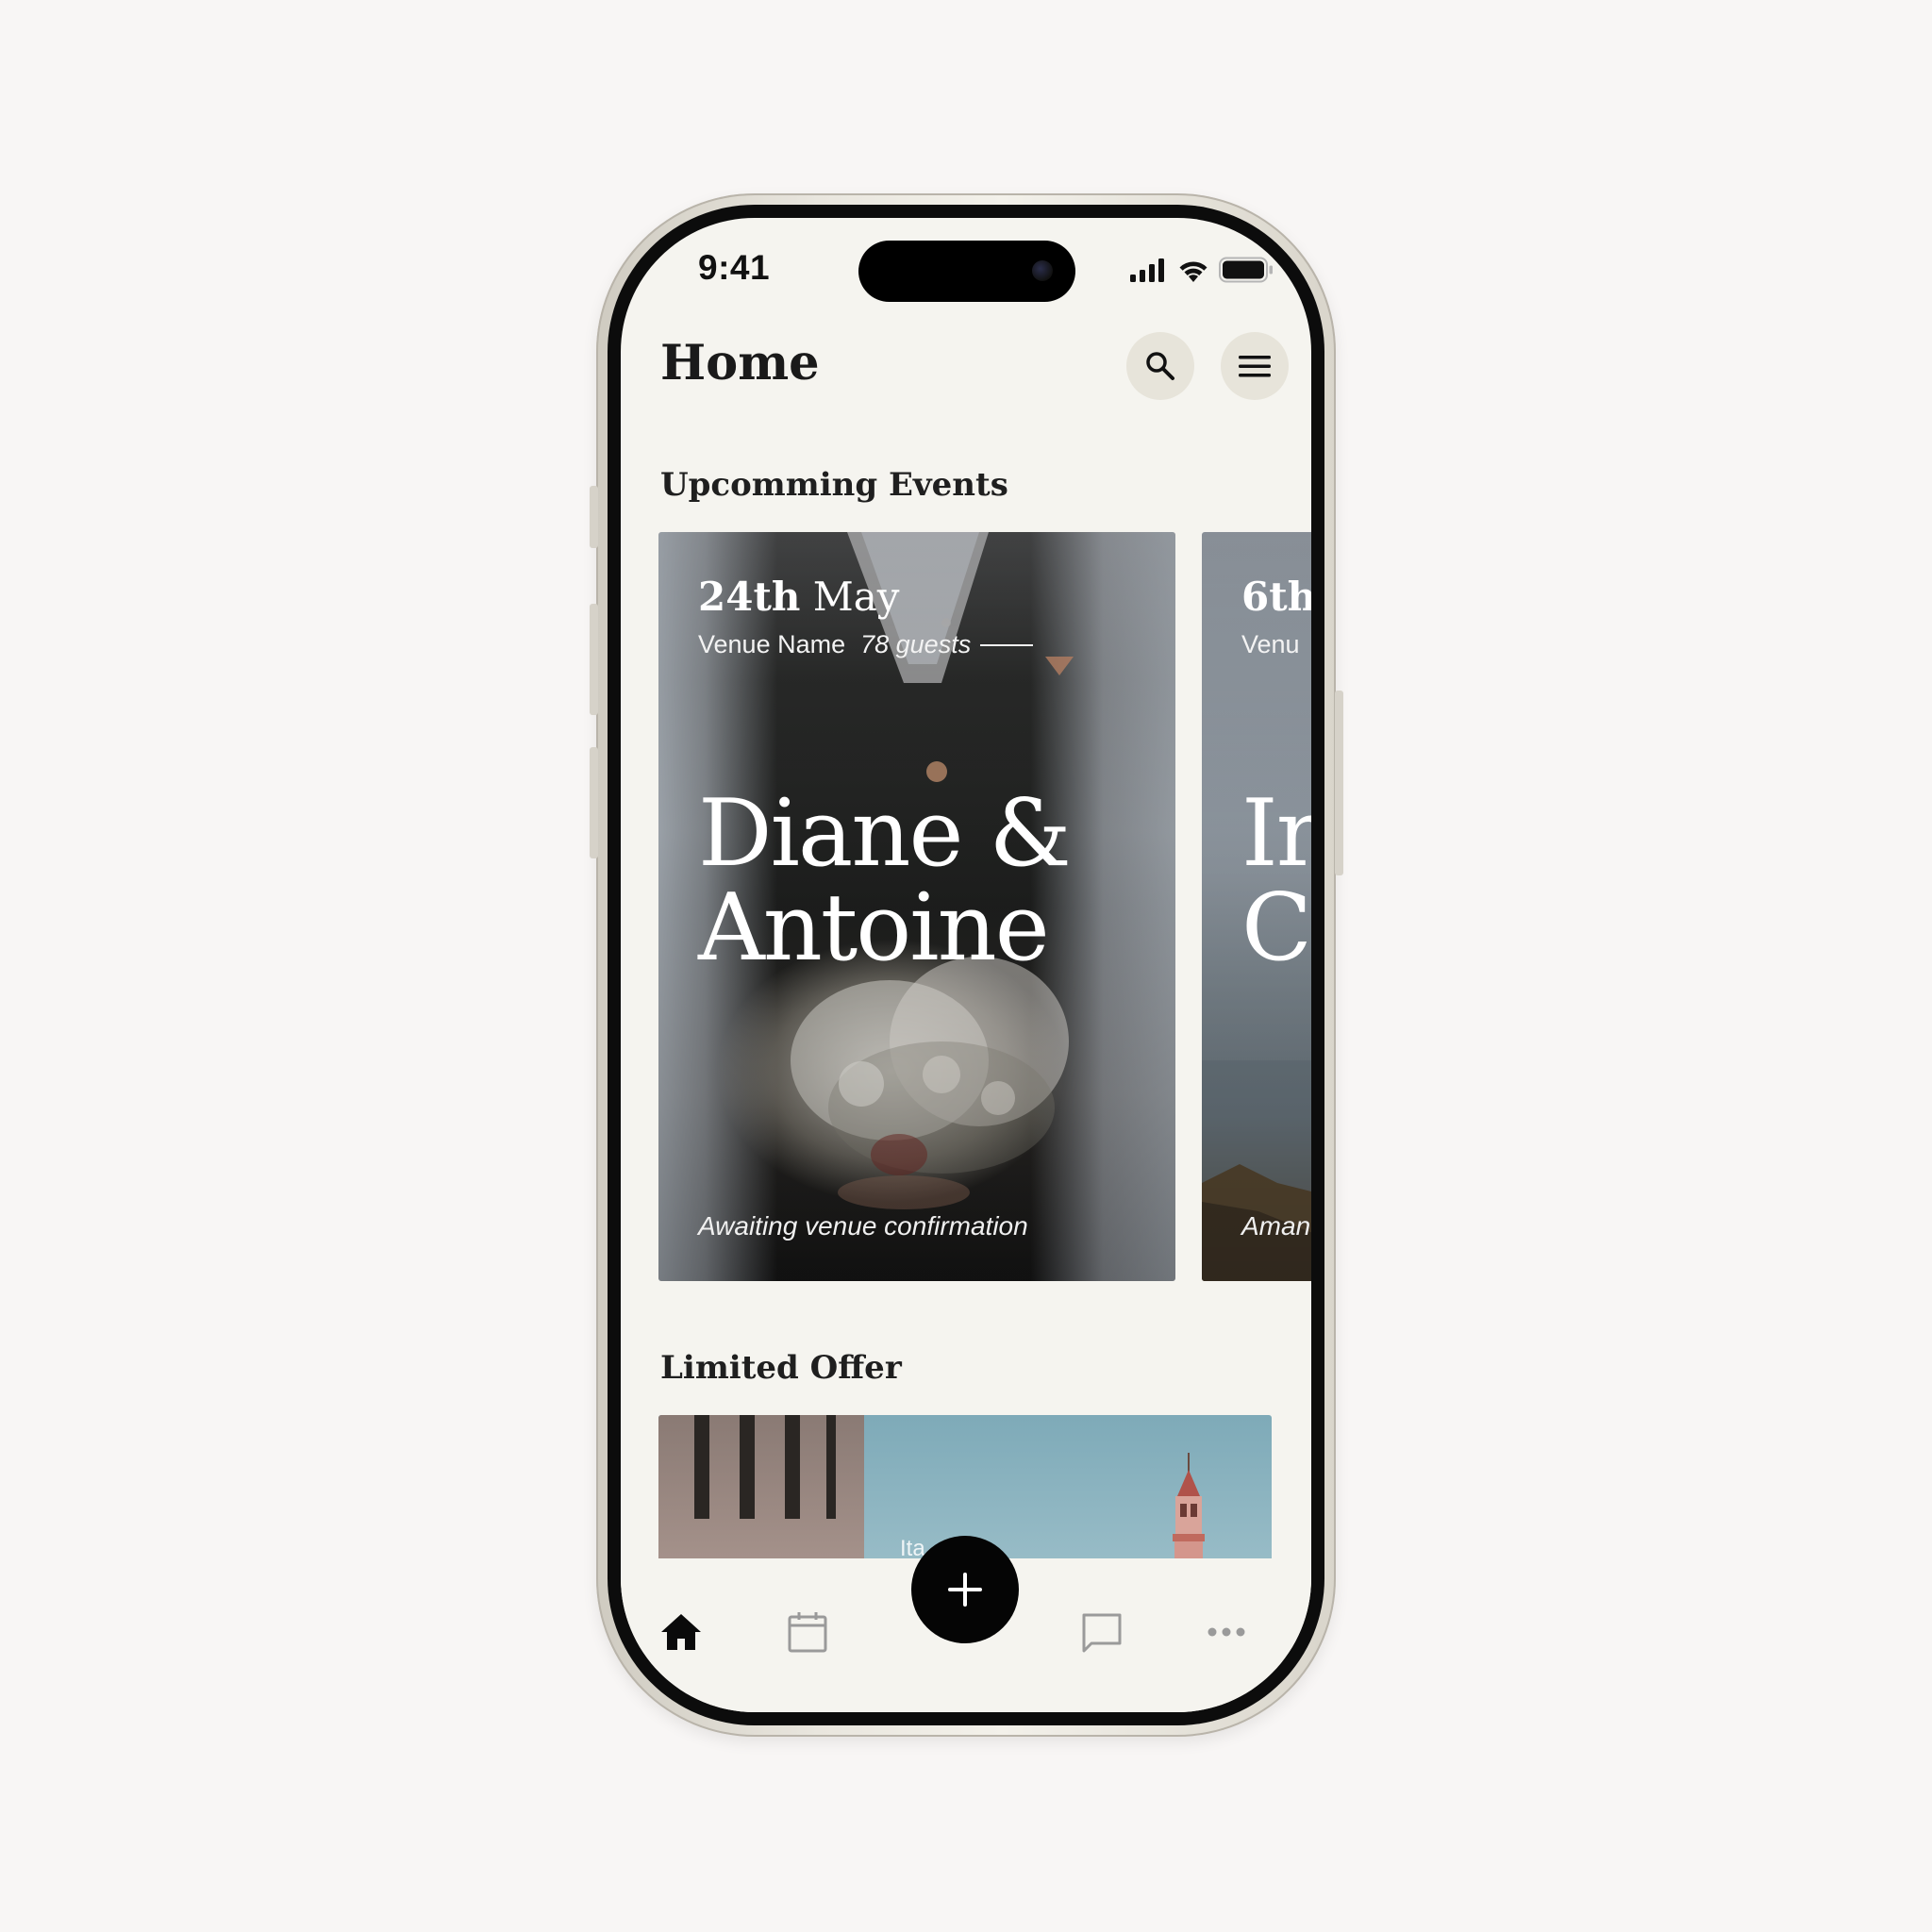  What do you see at coordinates (1276, 834) in the screenshot?
I see `couple-name-line-1: Ir` at bounding box center [1276, 834].